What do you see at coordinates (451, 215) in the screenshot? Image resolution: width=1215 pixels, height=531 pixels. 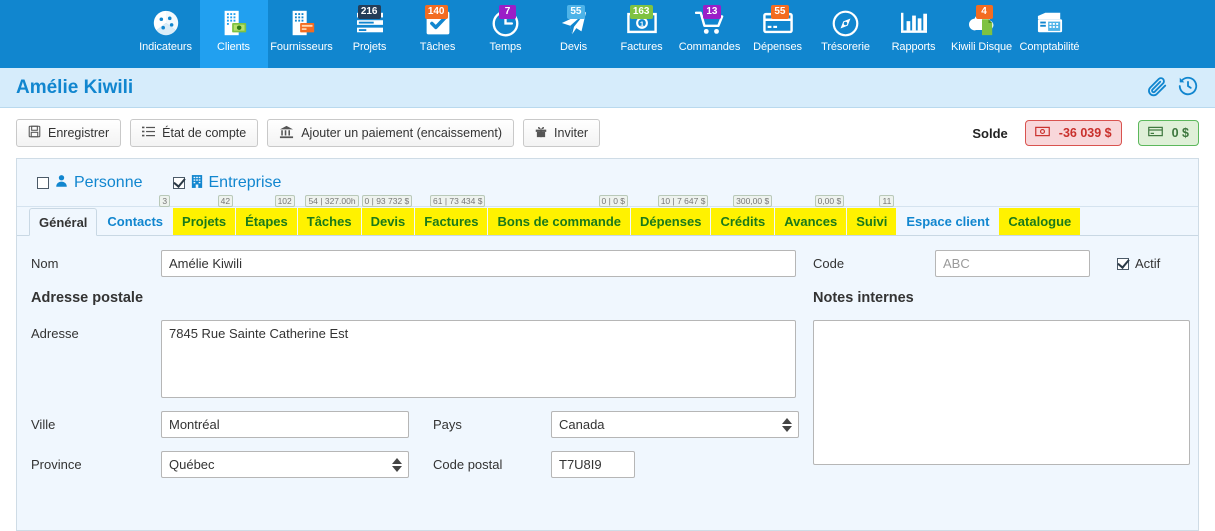 I see `tab-factures: 61 | 73 434 $ Factures` at bounding box center [451, 215].